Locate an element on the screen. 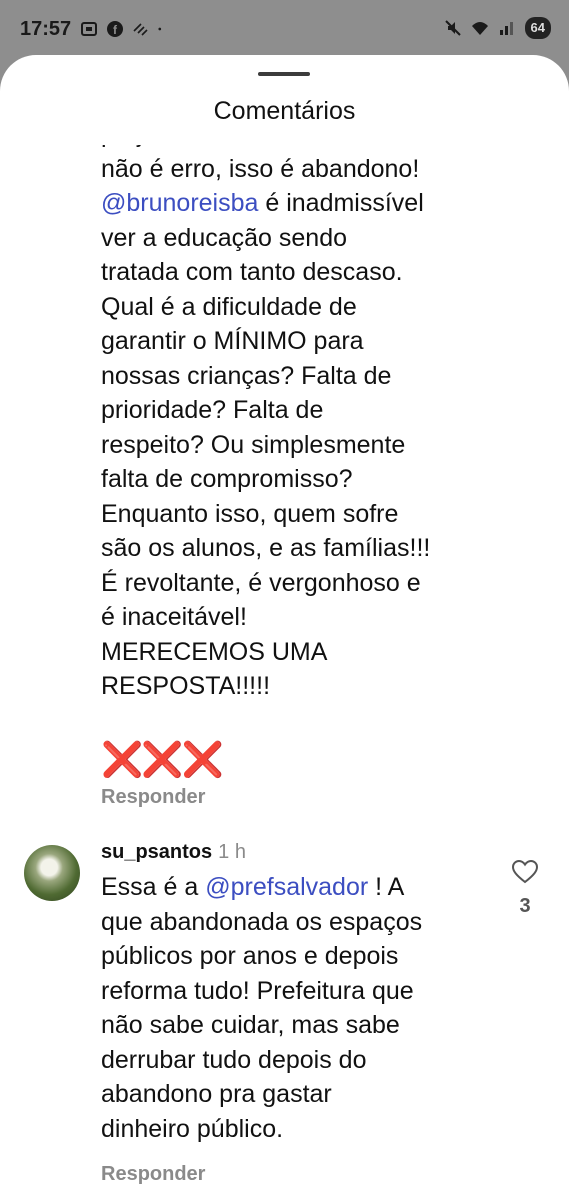 Image resolution: width=569 pixels, height=1200 pixels. drag-handle is located at coordinates (284, 74).